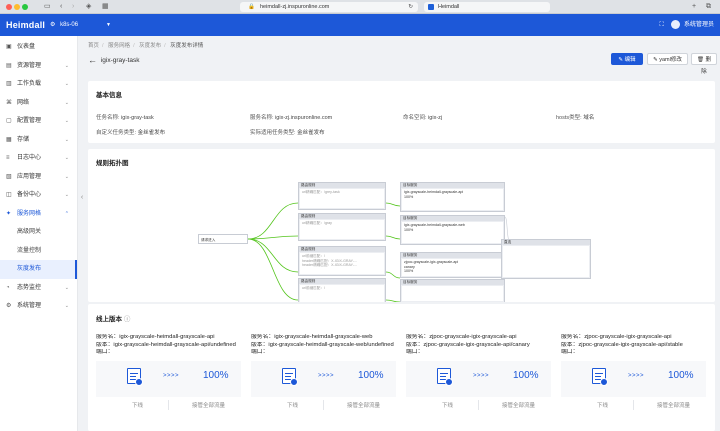  I want to click on sidebar-item: ⌘ 网络 ⌄, so click(38, 103).